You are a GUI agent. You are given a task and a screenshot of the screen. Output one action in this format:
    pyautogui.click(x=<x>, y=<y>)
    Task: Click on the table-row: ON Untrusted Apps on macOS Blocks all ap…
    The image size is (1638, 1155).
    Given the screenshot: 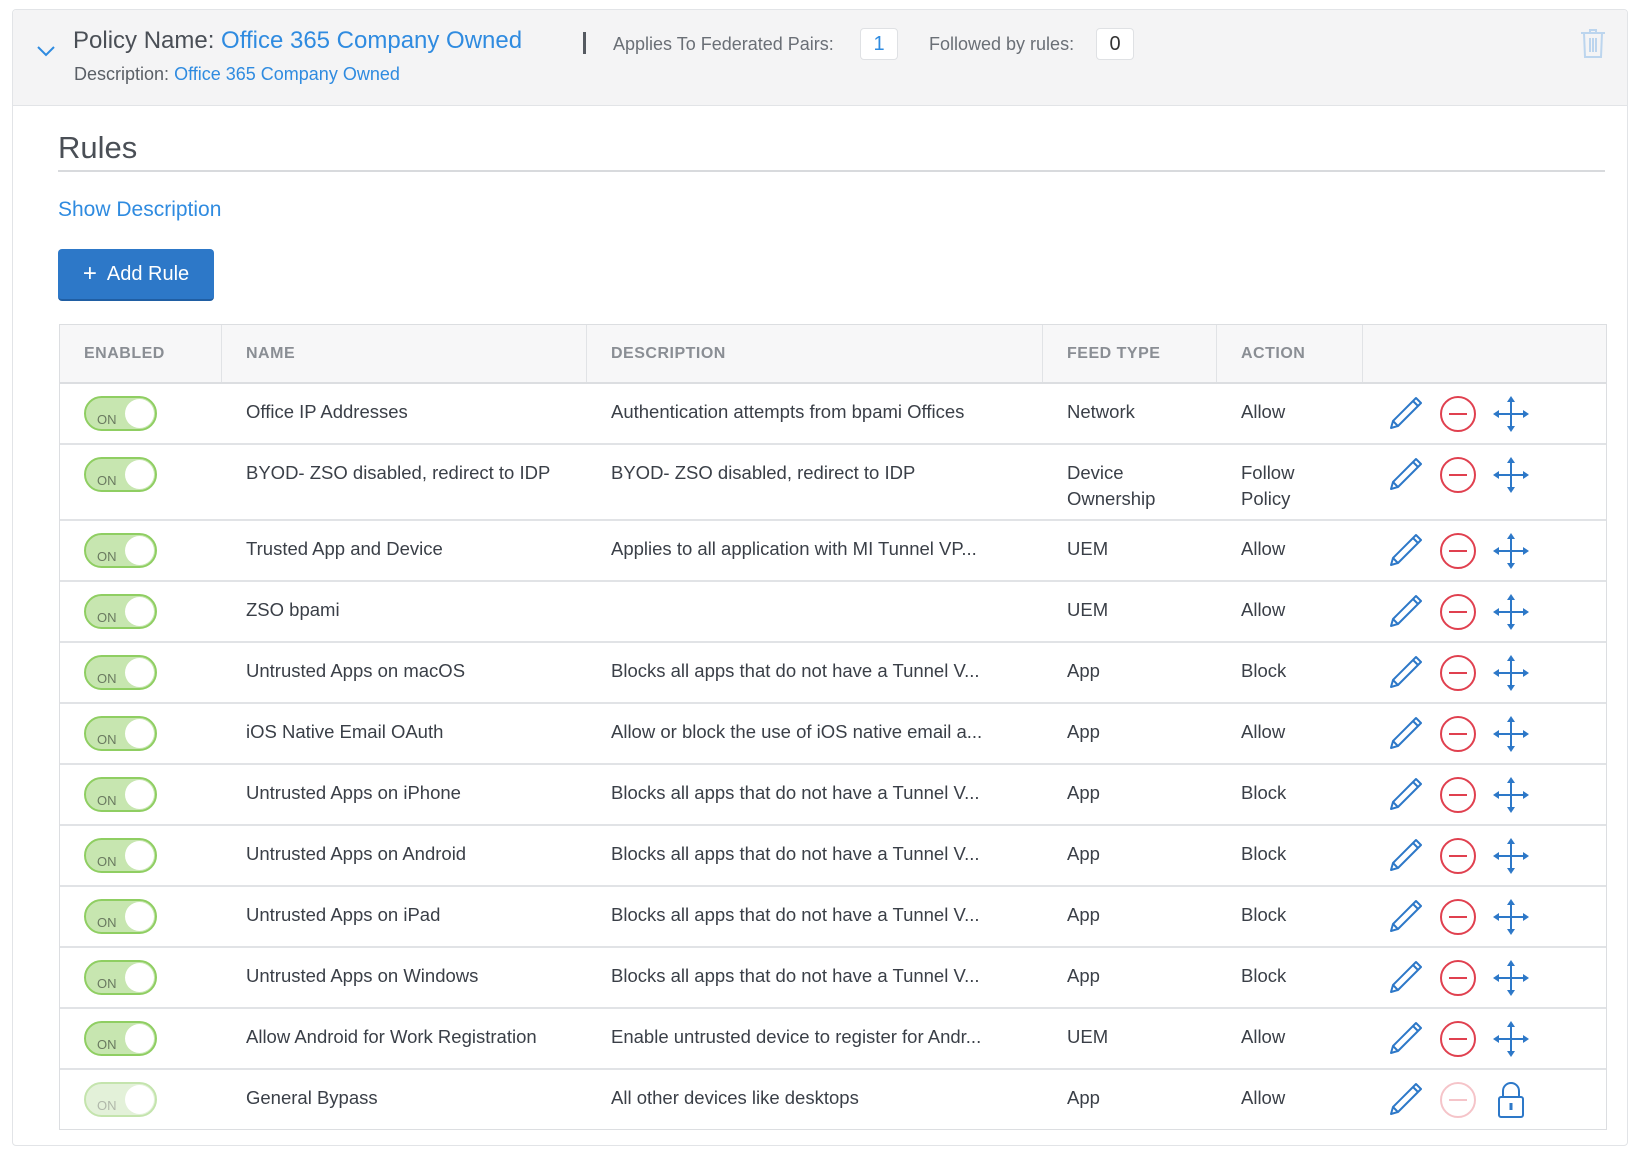 What is the action you would take?
    pyautogui.click(x=833, y=673)
    